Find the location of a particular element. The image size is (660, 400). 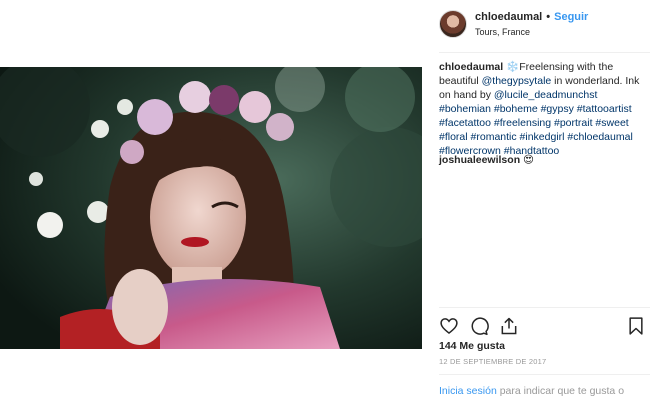

post-date: 12 DE SEPTIEMBRE DE 2017 is located at coordinates (493, 361).